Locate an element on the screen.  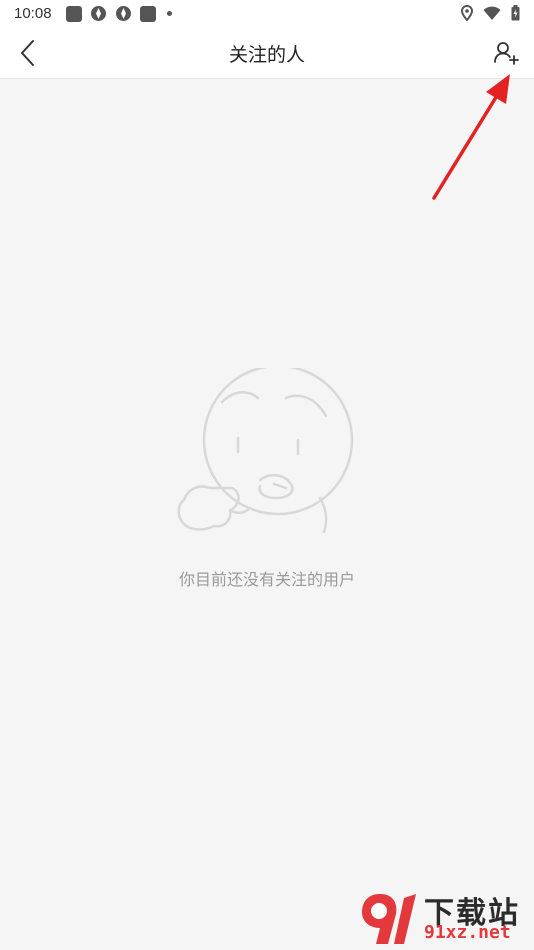
more-notifications-dot is located at coordinates (169, 13).